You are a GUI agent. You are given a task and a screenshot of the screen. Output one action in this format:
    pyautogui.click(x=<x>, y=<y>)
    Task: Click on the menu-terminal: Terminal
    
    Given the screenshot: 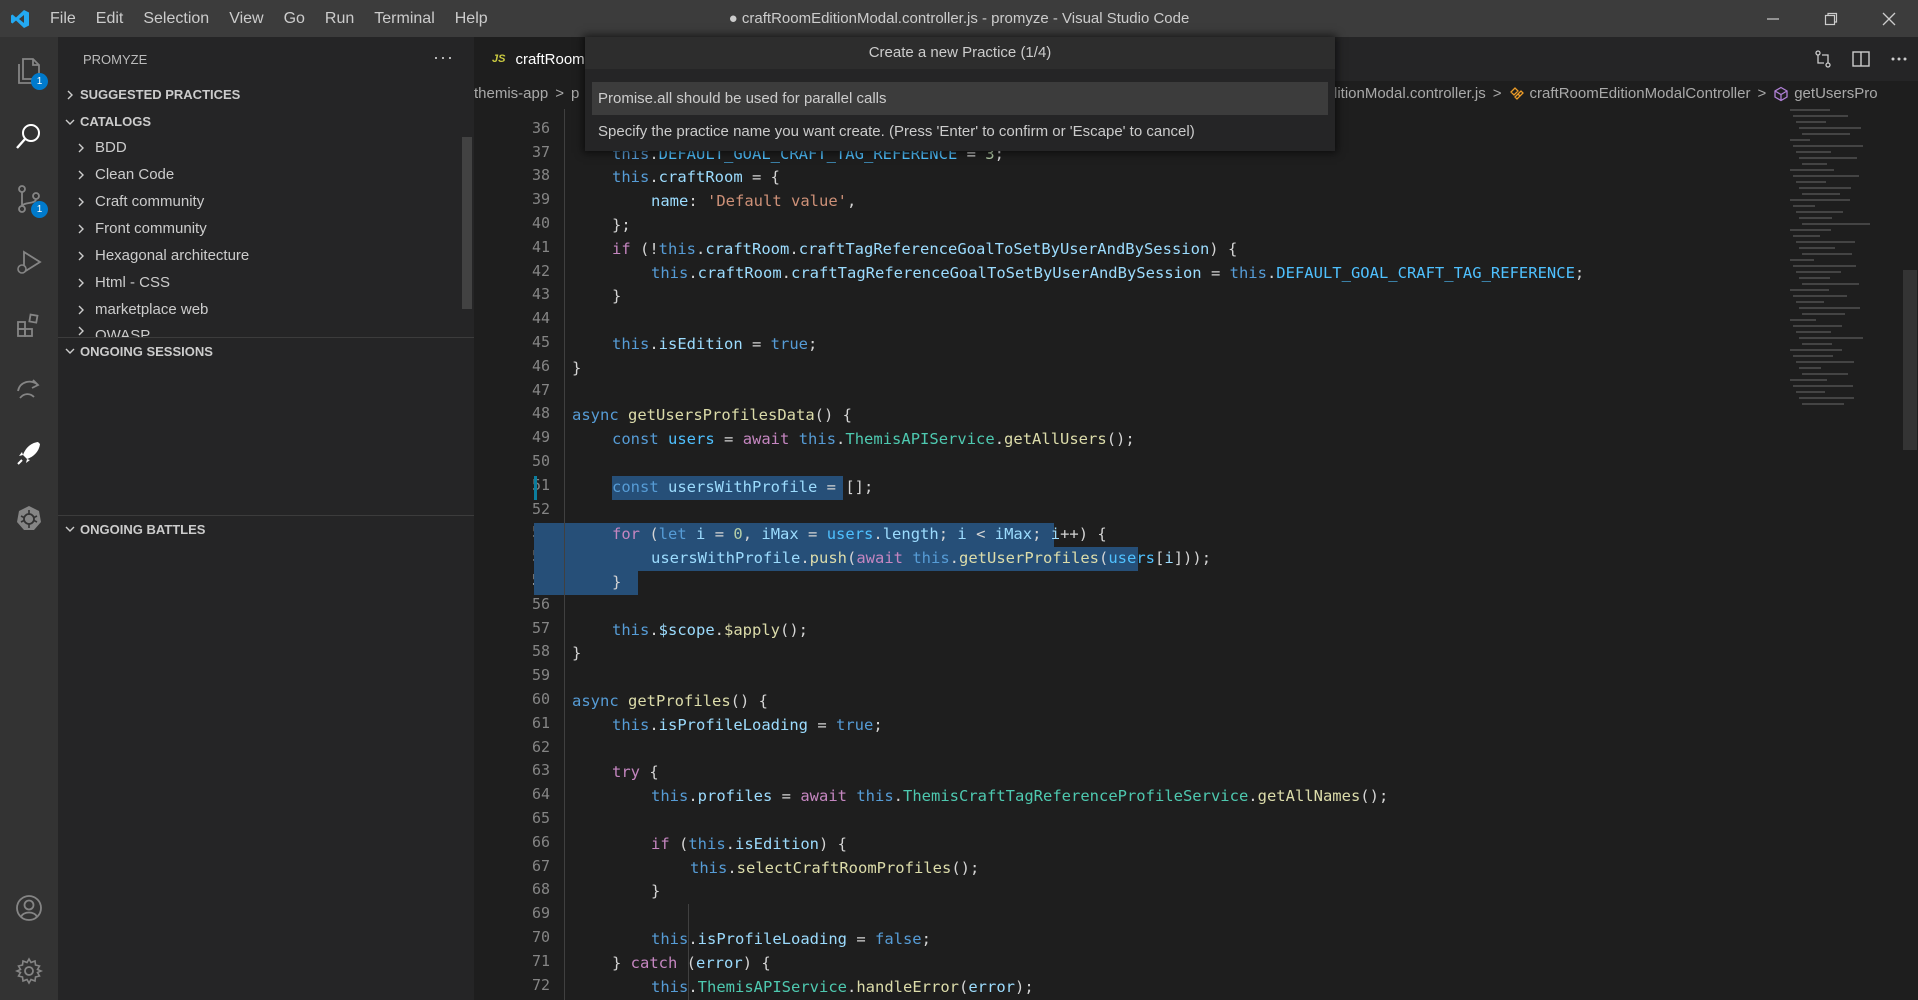 What is the action you would take?
    pyautogui.click(x=404, y=18)
    